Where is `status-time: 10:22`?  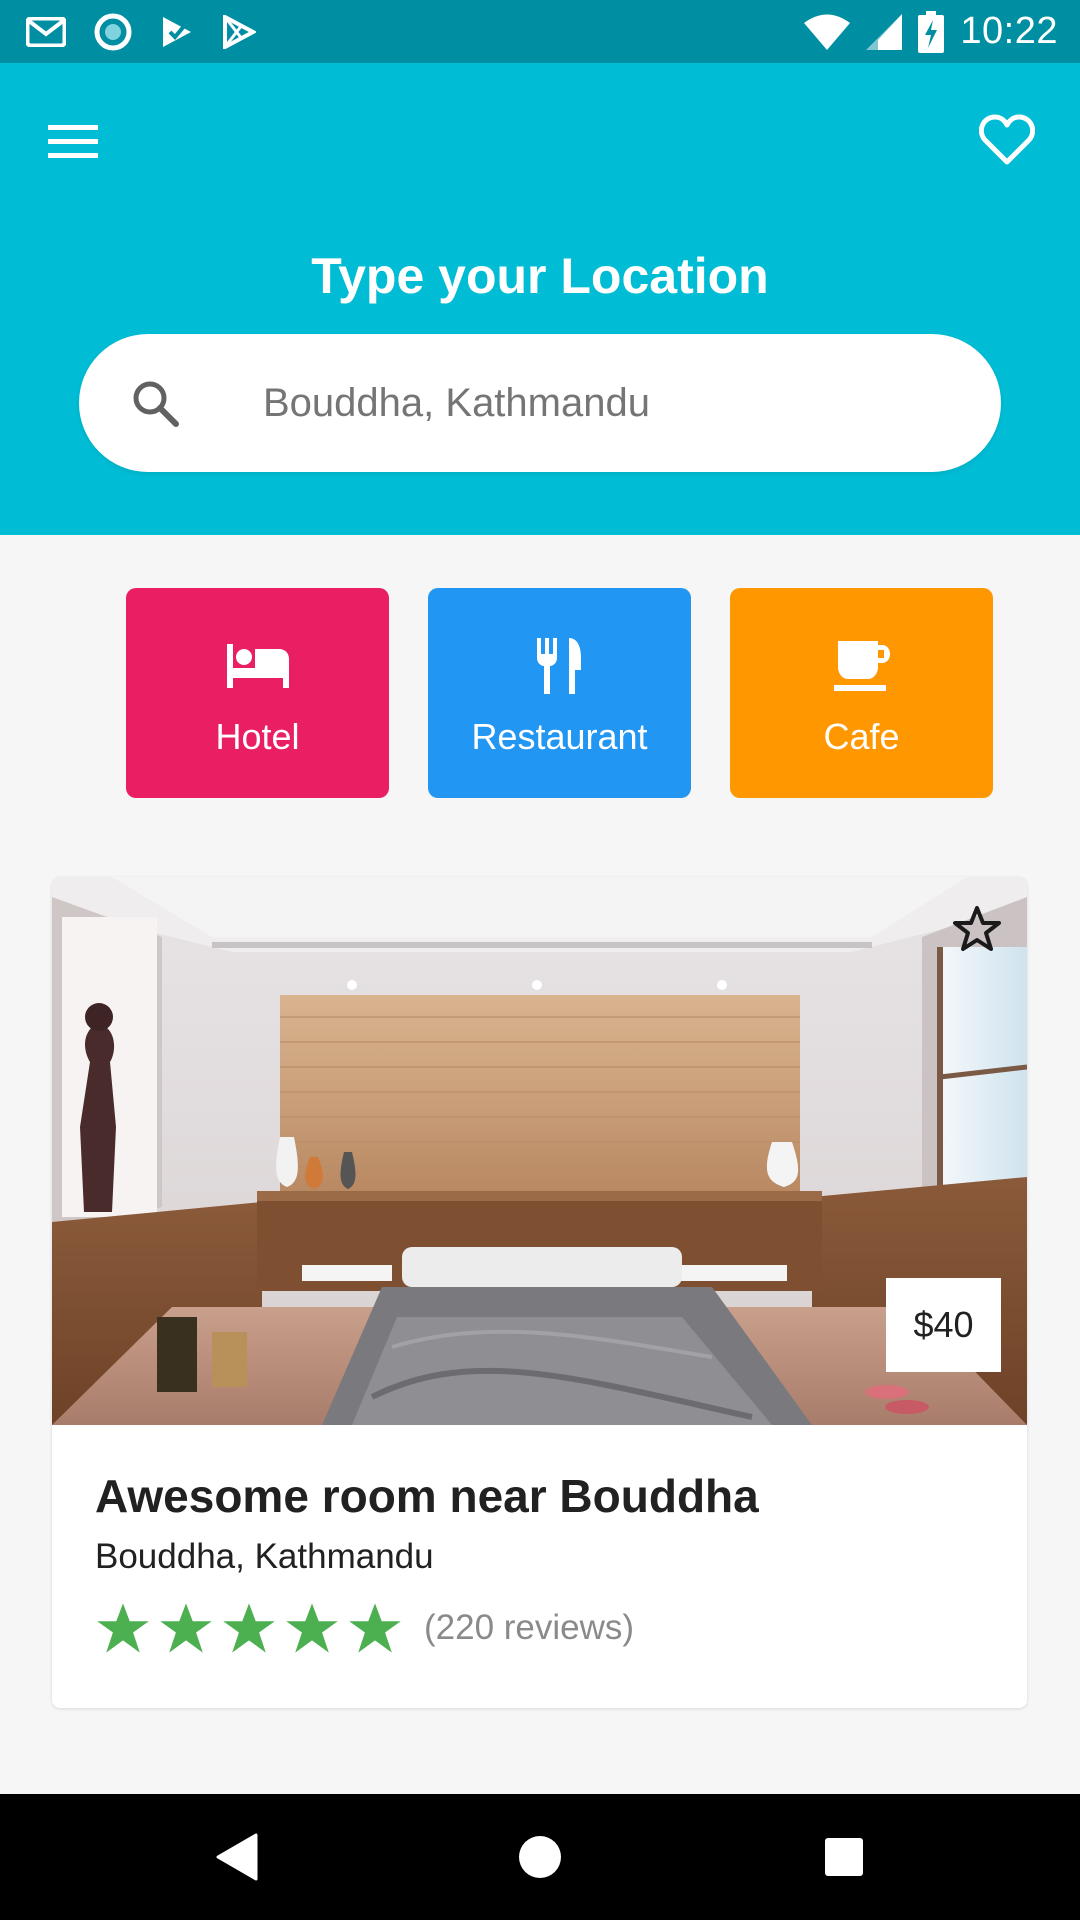 status-time: 10:22 is located at coordinates (1009, 31).